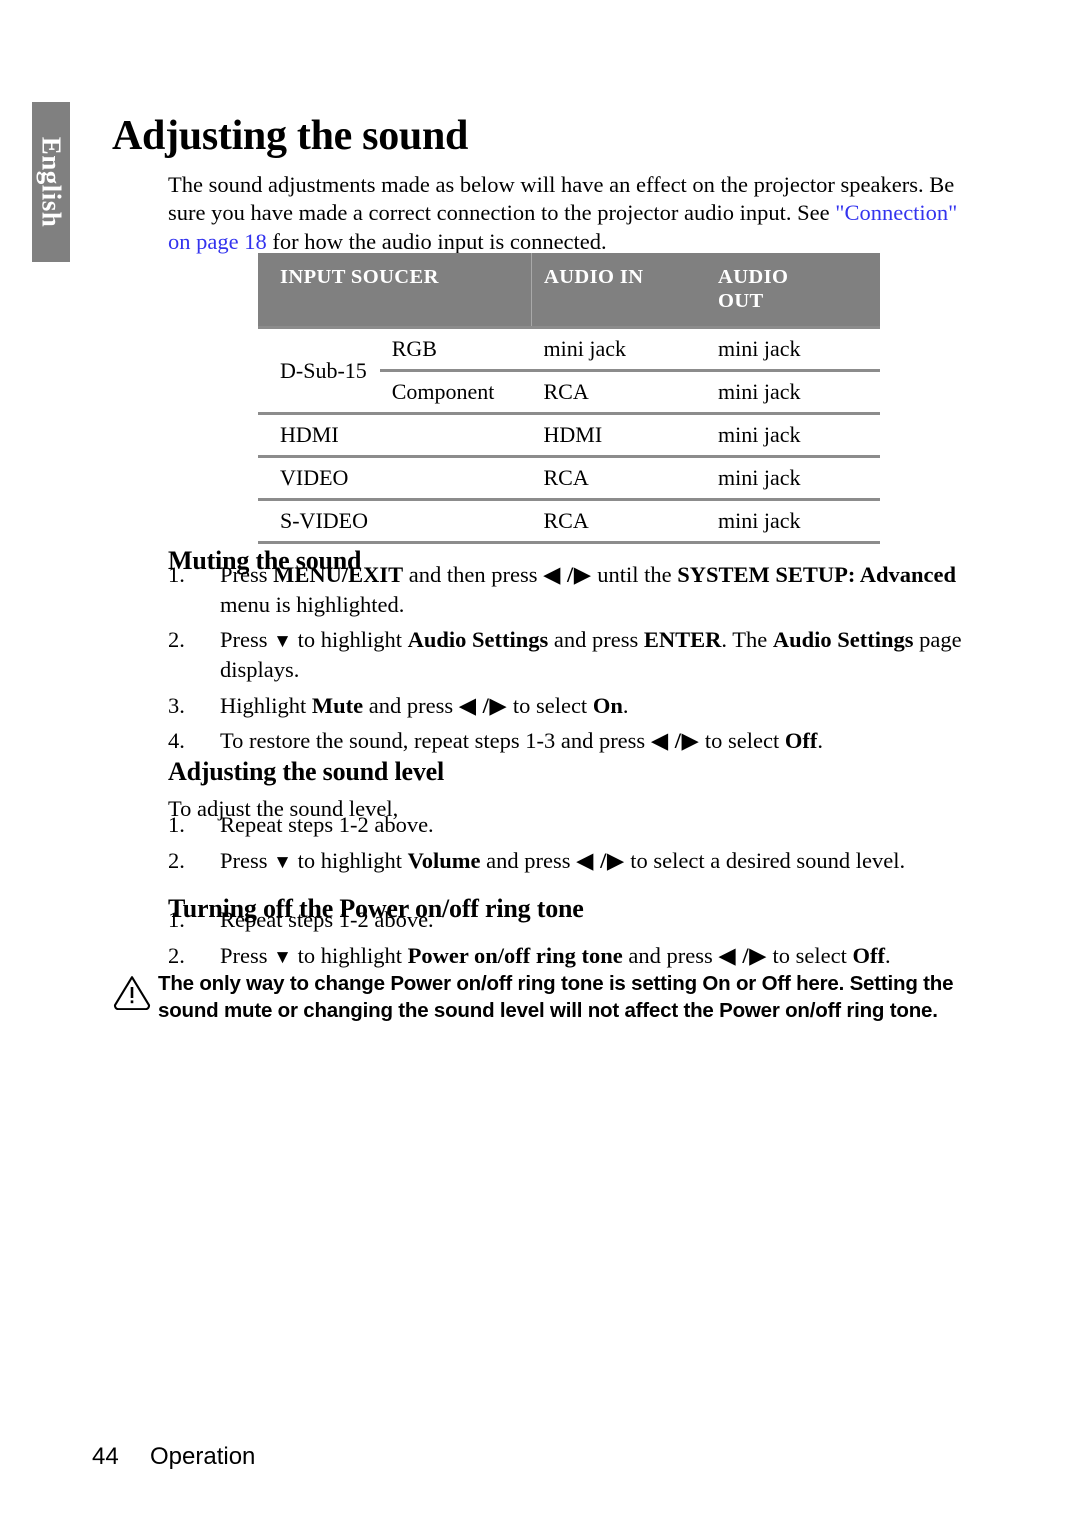  Describe the element at coordinates (478, 640) in the screenshot. I see `menu-audio-settings: Audio Settings` at that location.